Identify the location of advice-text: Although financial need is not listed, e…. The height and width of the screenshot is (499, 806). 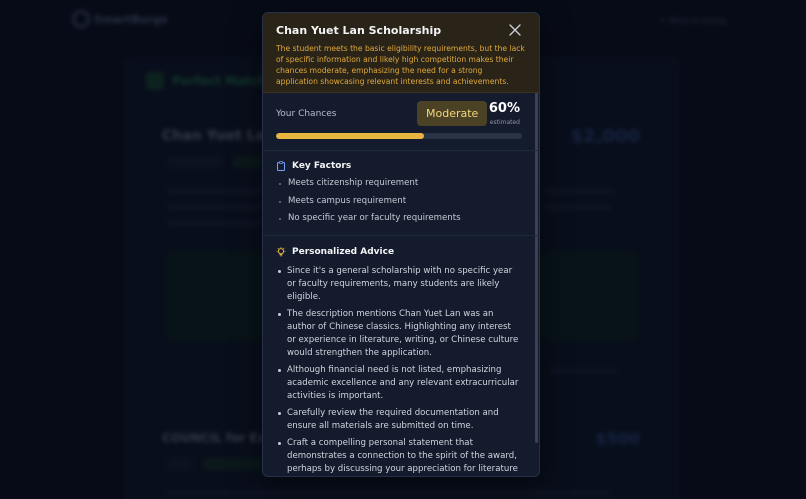
(403, 383).